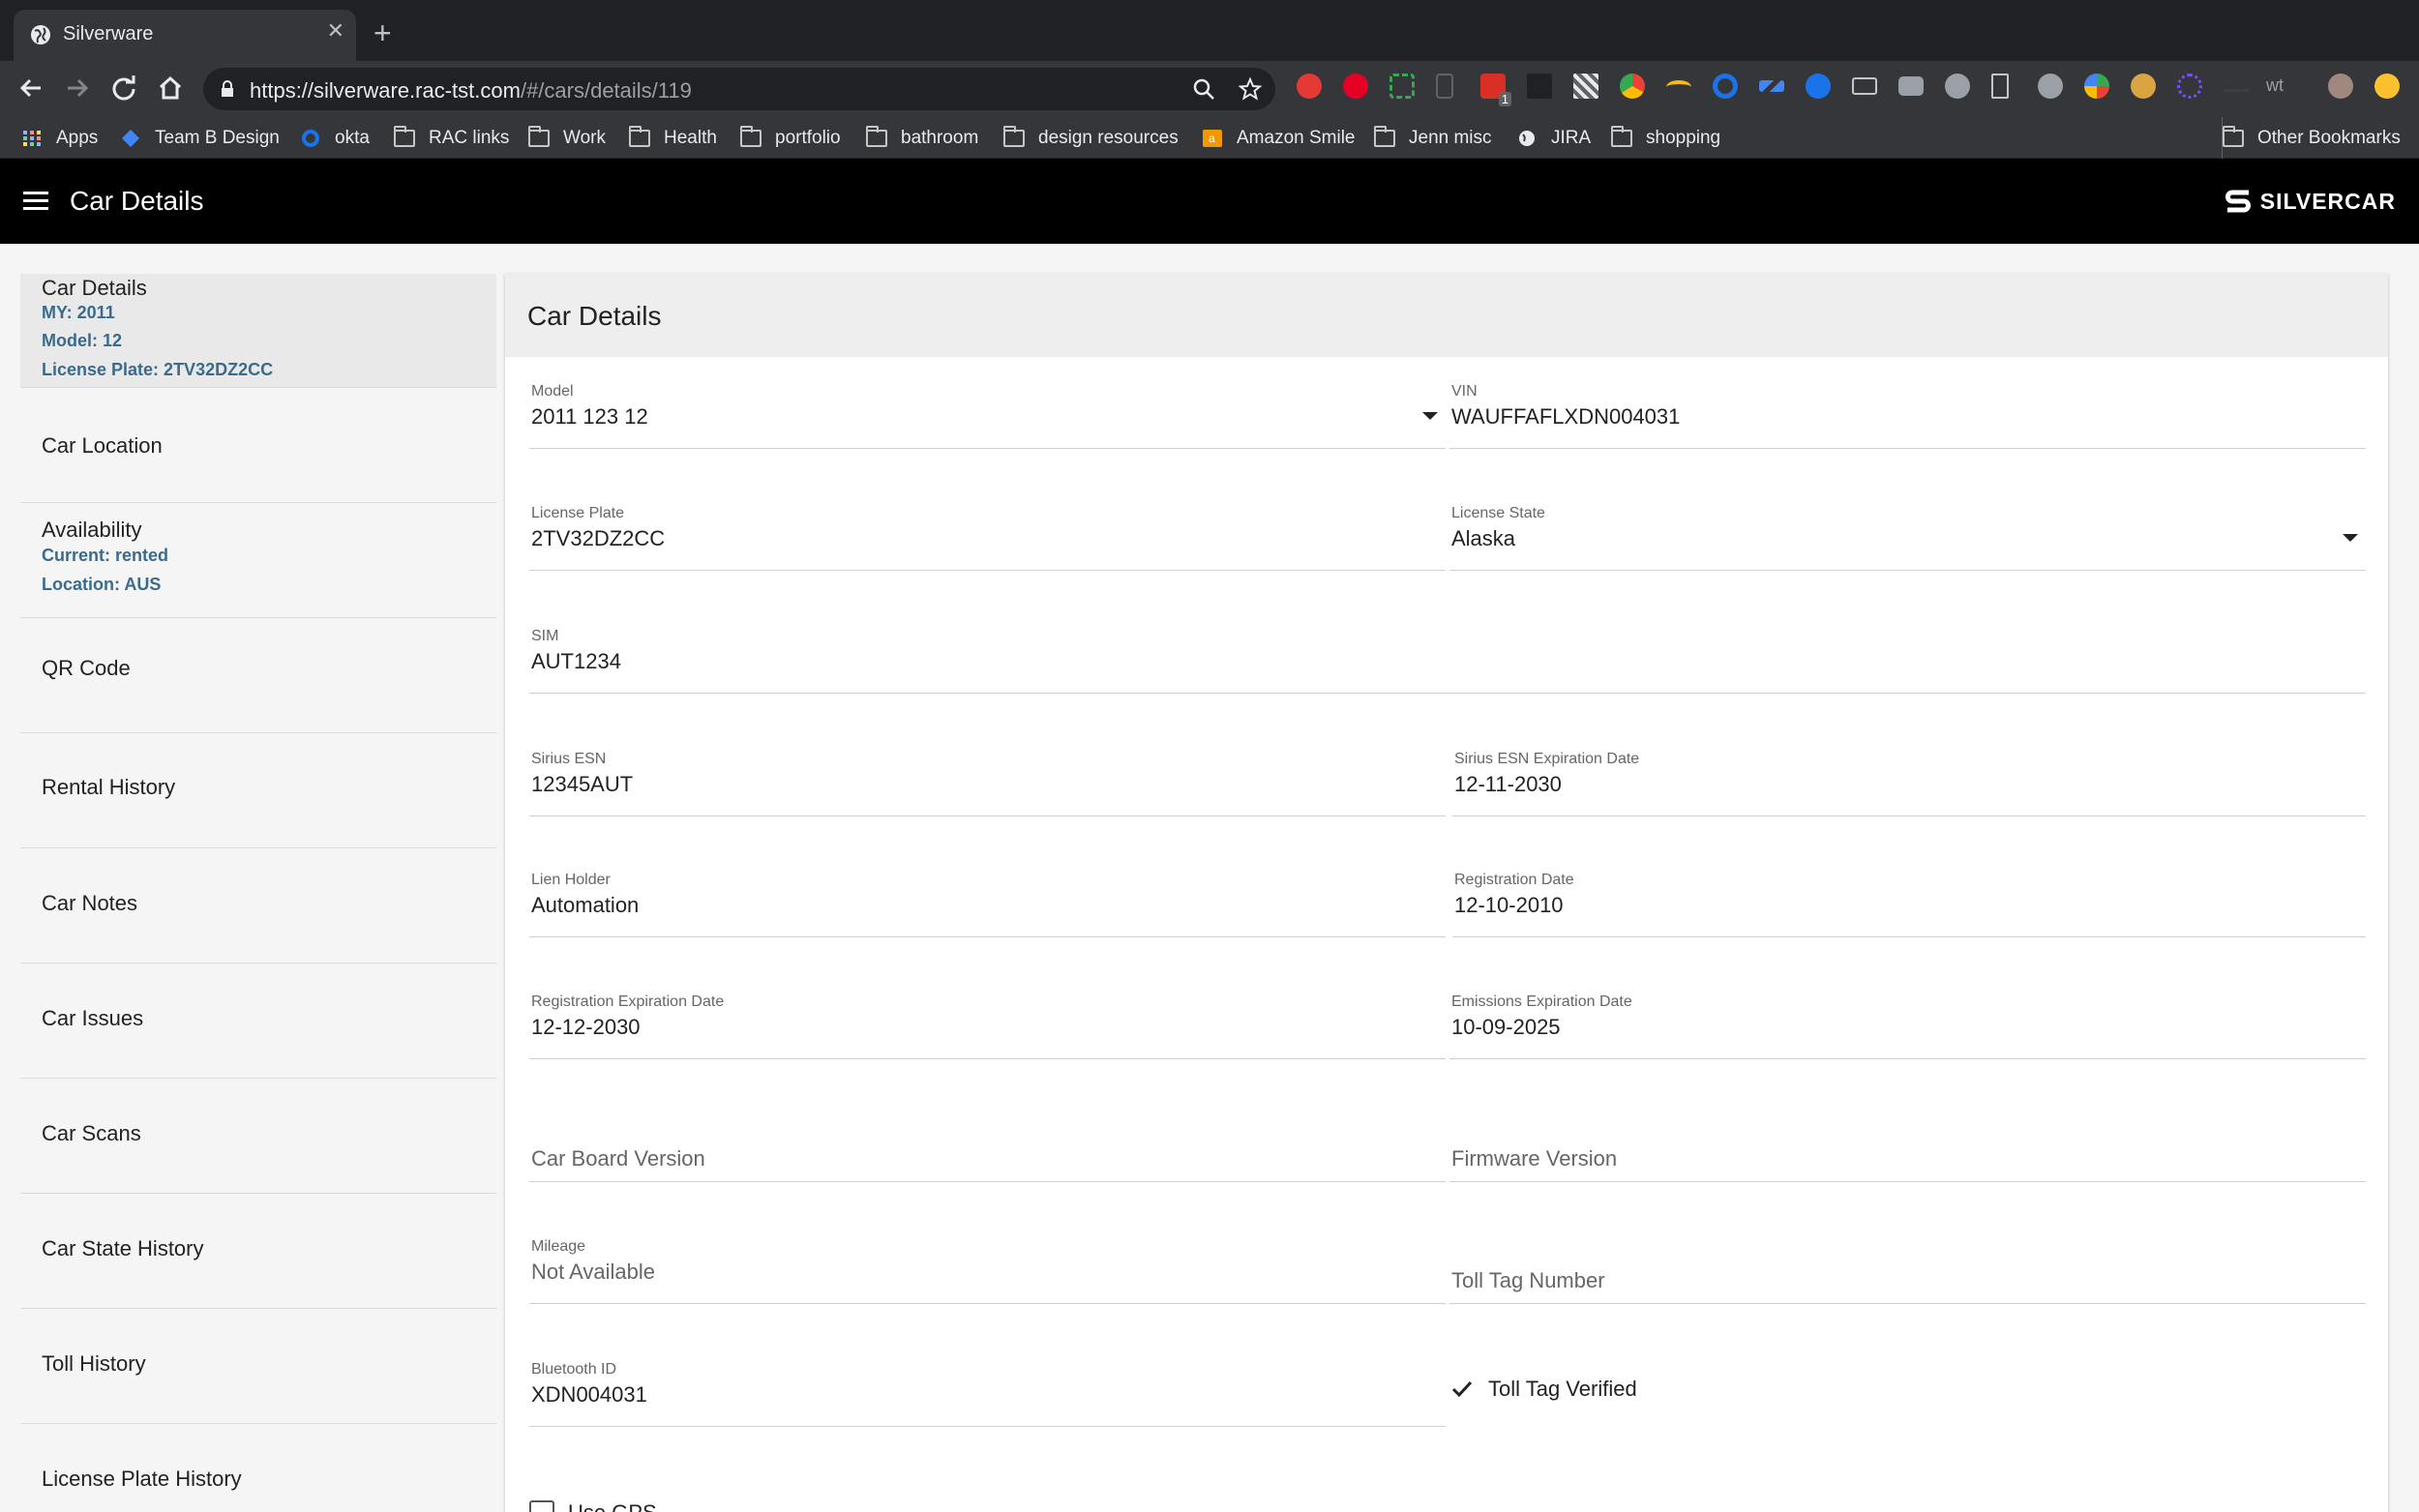  I want to click on extension-calendar-icon: 1, so click(1496, 90).